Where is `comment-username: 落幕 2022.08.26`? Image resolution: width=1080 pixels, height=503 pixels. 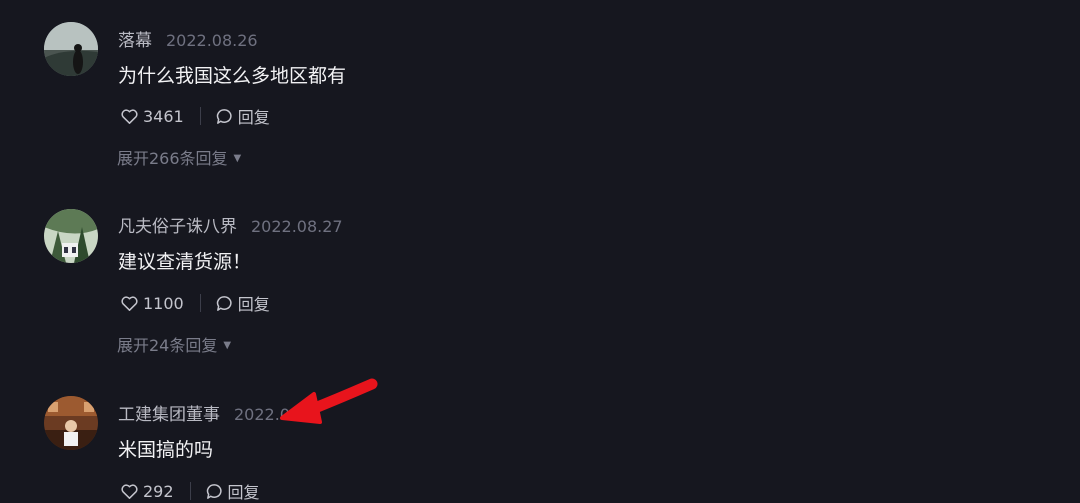
comment-username: 落幕 2022.08.26 is located at coordinates (188, 38).